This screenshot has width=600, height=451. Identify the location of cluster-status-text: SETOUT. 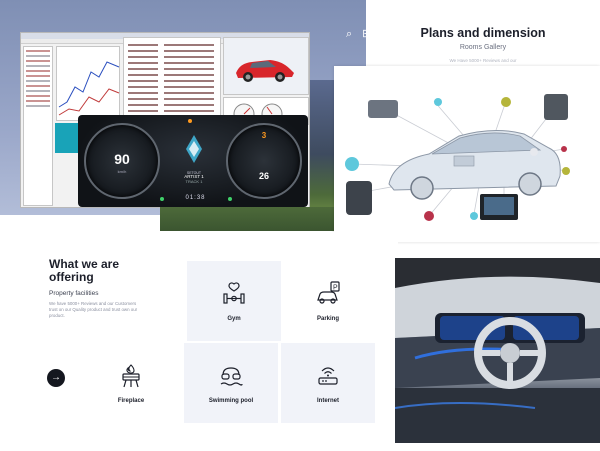
(194, 173).